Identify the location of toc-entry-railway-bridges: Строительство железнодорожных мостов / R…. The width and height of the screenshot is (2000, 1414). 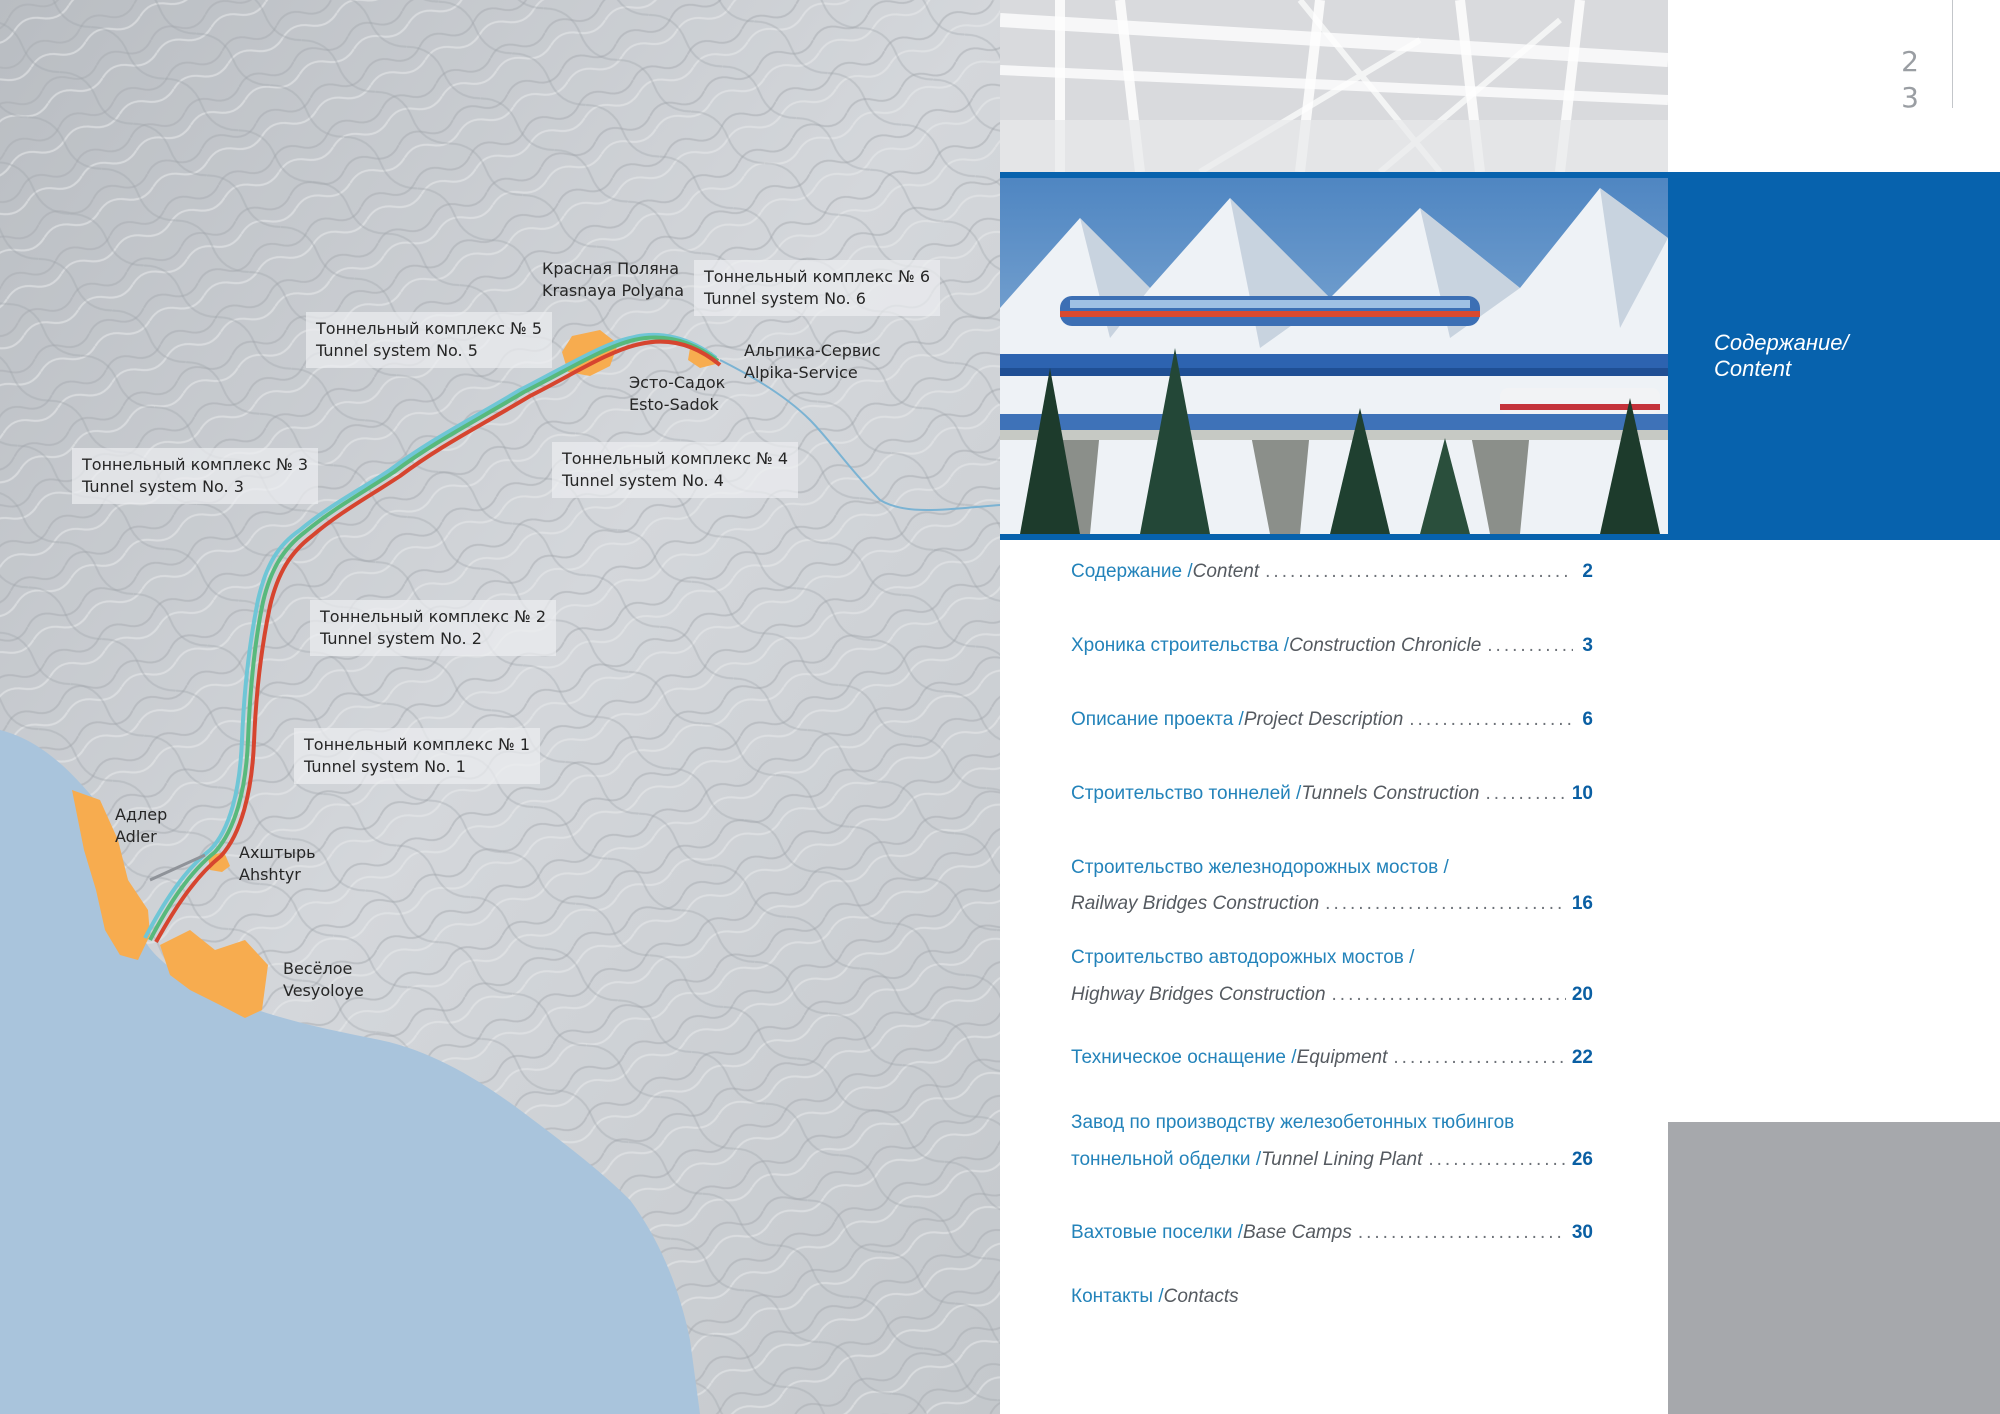
(1332, 886).